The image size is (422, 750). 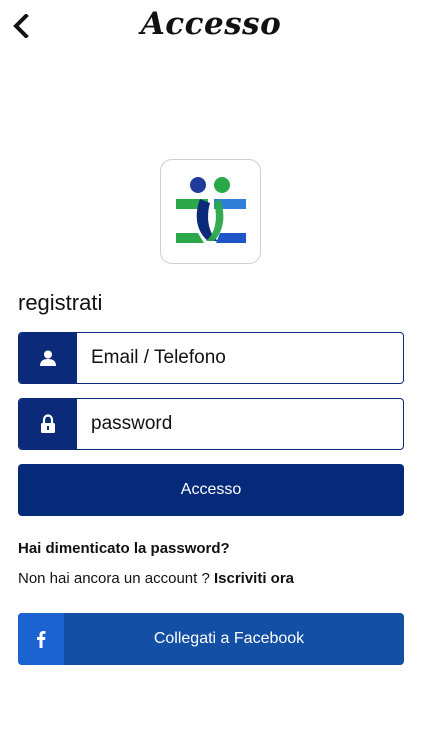 What do you see at coordinates (229, 638) in the screenshot?
I see `facebook-login-label: Collegati a Facebook` at bounding box center [229, 638].